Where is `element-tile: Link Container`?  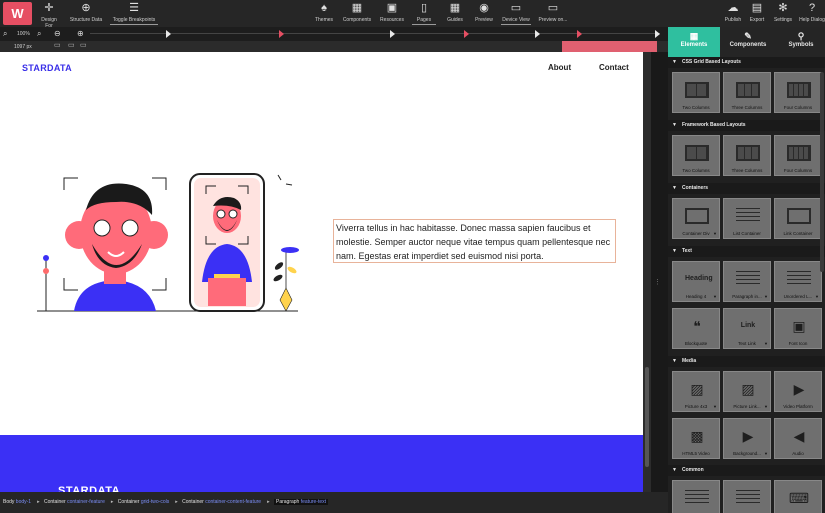 element-tile: Link Container is located at coordinates (798, 218).